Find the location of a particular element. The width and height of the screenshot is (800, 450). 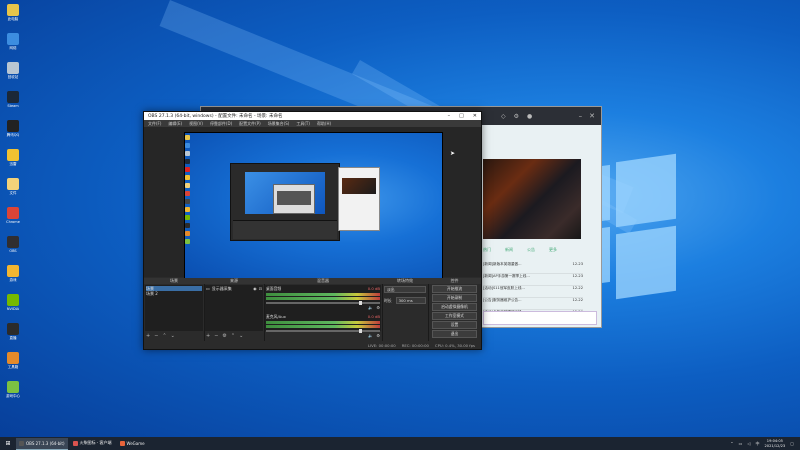

desktop-icon-label: 直播 is located at coordinates (13, 338).